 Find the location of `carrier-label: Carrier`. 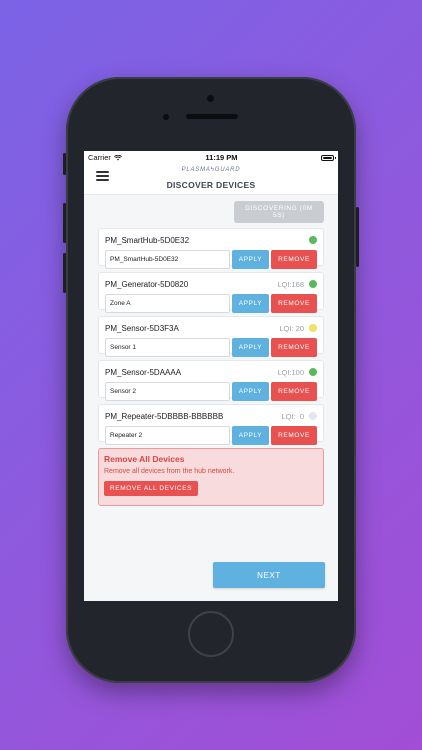

carrier-label: Carrier is located at coordinates (99, 157).